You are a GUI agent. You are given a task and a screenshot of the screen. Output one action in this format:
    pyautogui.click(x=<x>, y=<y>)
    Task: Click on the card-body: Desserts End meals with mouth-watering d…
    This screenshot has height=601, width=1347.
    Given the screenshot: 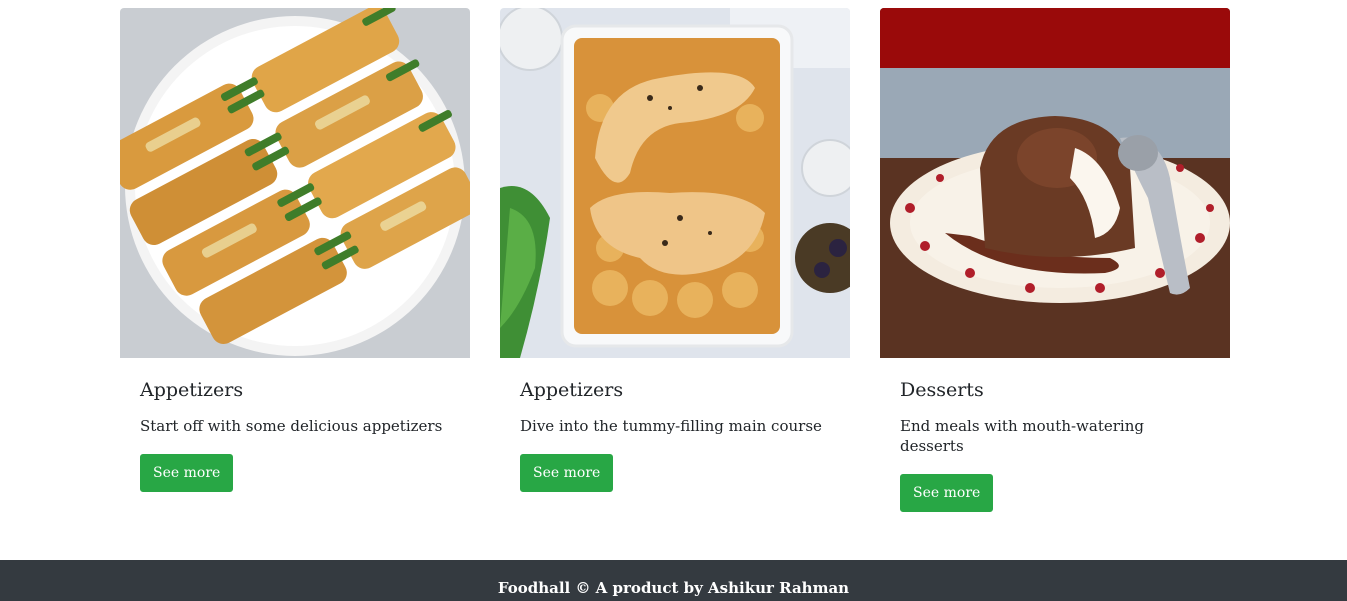 What is the action you would take?
    pyautogui.click(x=1055, y=435)
    